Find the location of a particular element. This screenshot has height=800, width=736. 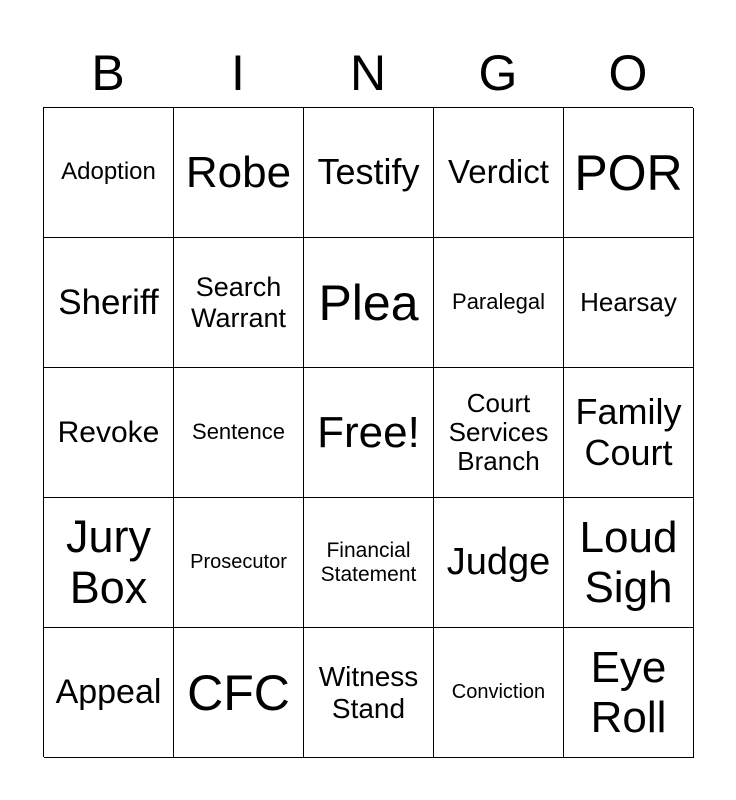

bingo-cell: Plea is located at coordinates (369, 303).